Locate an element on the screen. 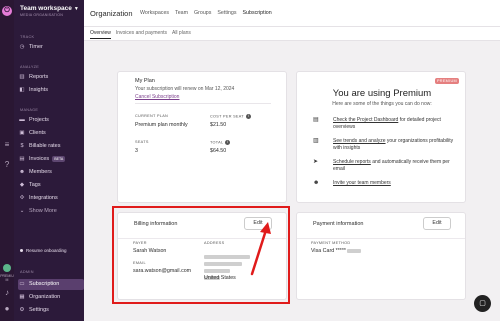 This screenshot has width=500, height=321. feature-link: Check the Project Dashboard is located at coordinates (365, 120).